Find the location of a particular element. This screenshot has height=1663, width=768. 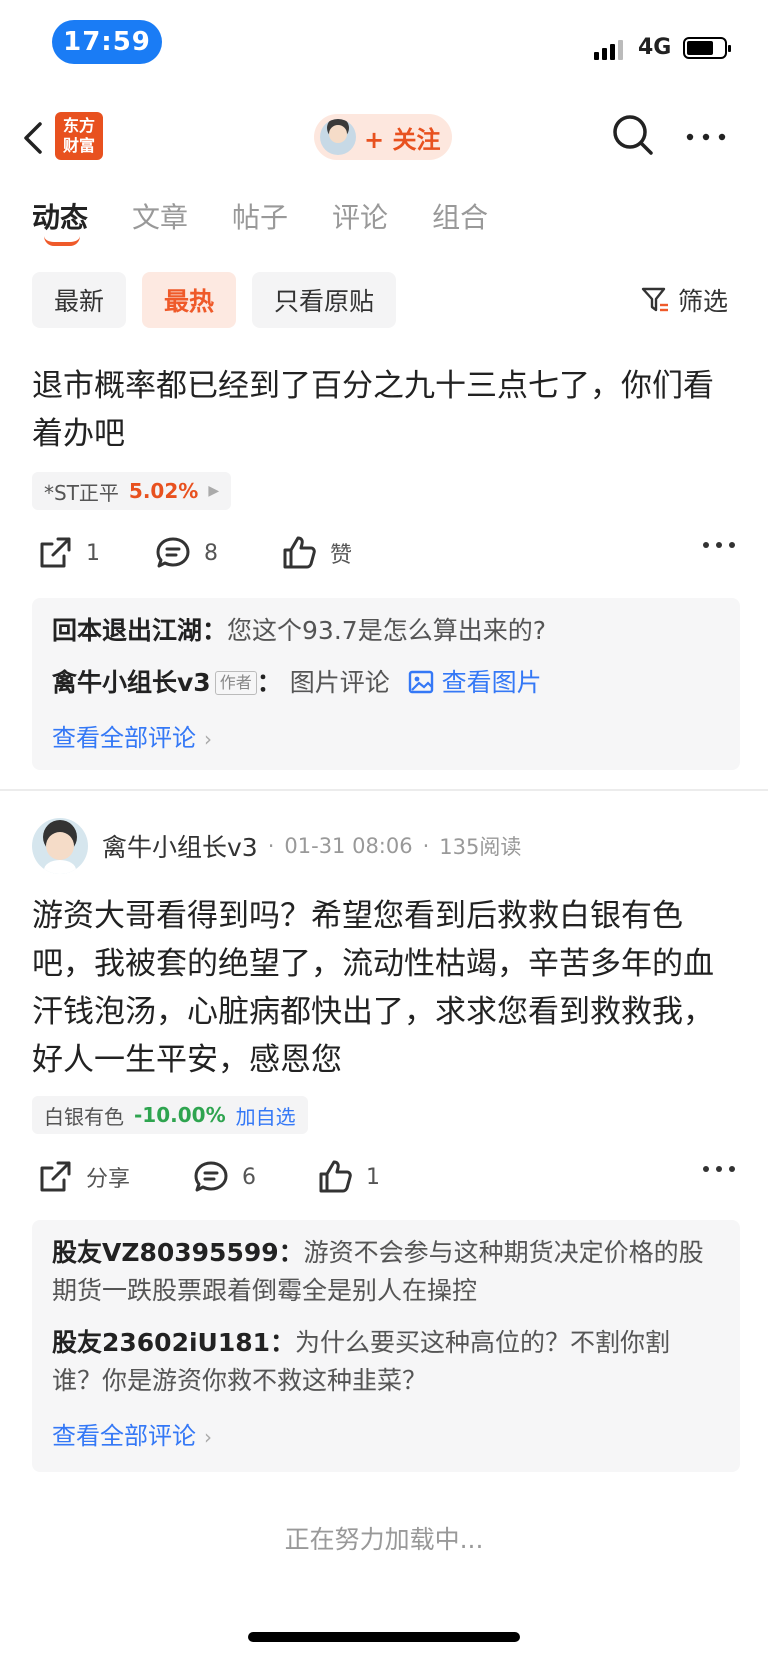

comment-user: 禽牛小组长v3 is located at coordinates (131, 682).